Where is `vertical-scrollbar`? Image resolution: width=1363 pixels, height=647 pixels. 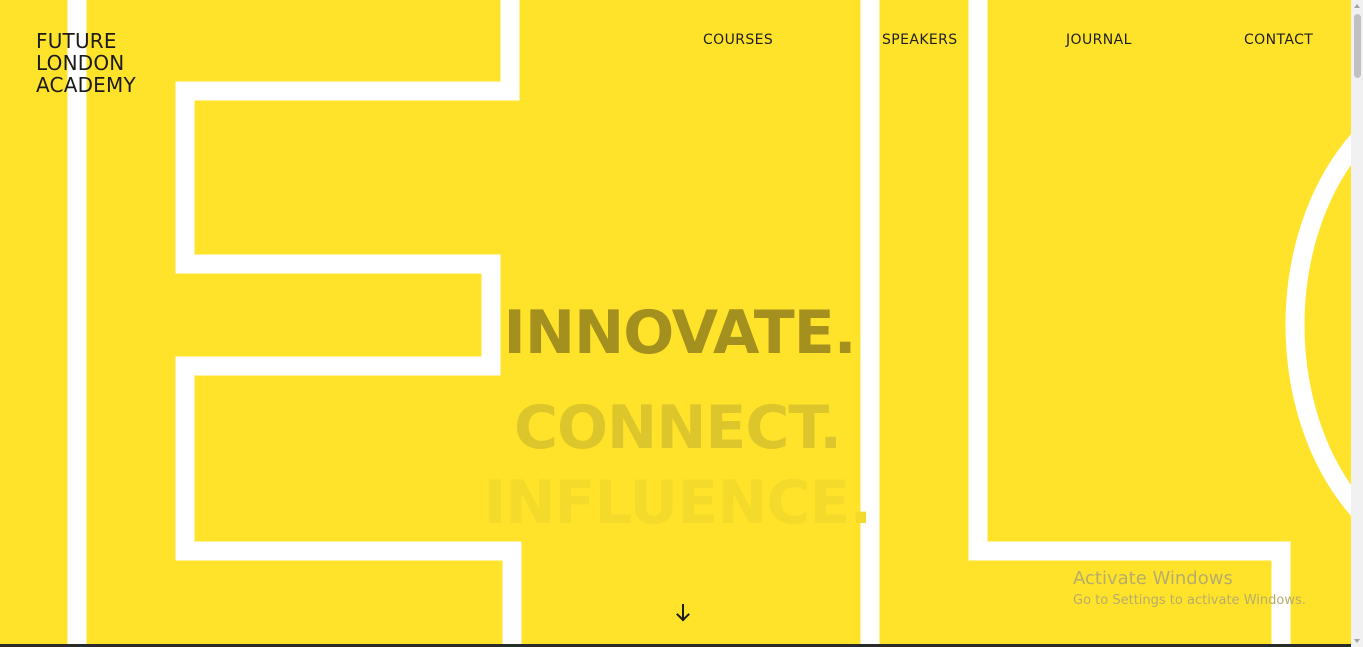
vertical-scrollbar is located at coordinates (1357, 323).